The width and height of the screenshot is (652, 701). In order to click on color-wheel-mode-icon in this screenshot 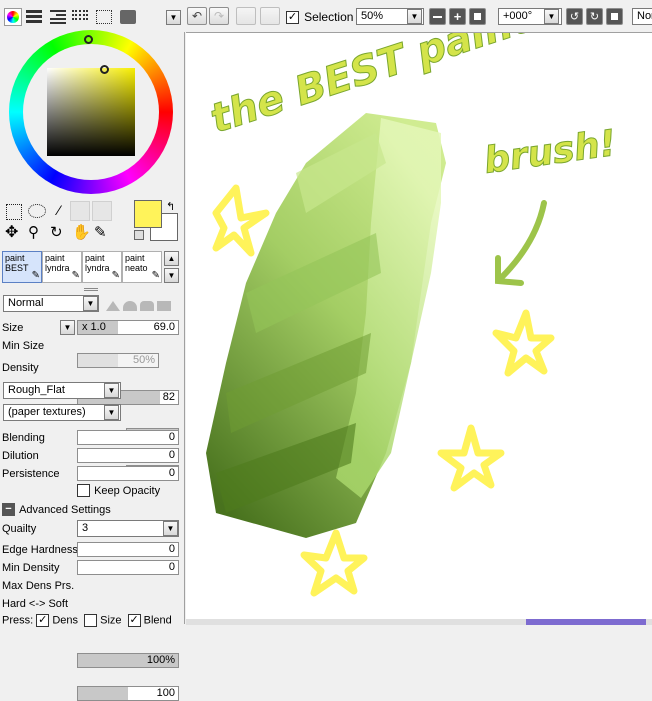, I will do `click(13, 17)`.